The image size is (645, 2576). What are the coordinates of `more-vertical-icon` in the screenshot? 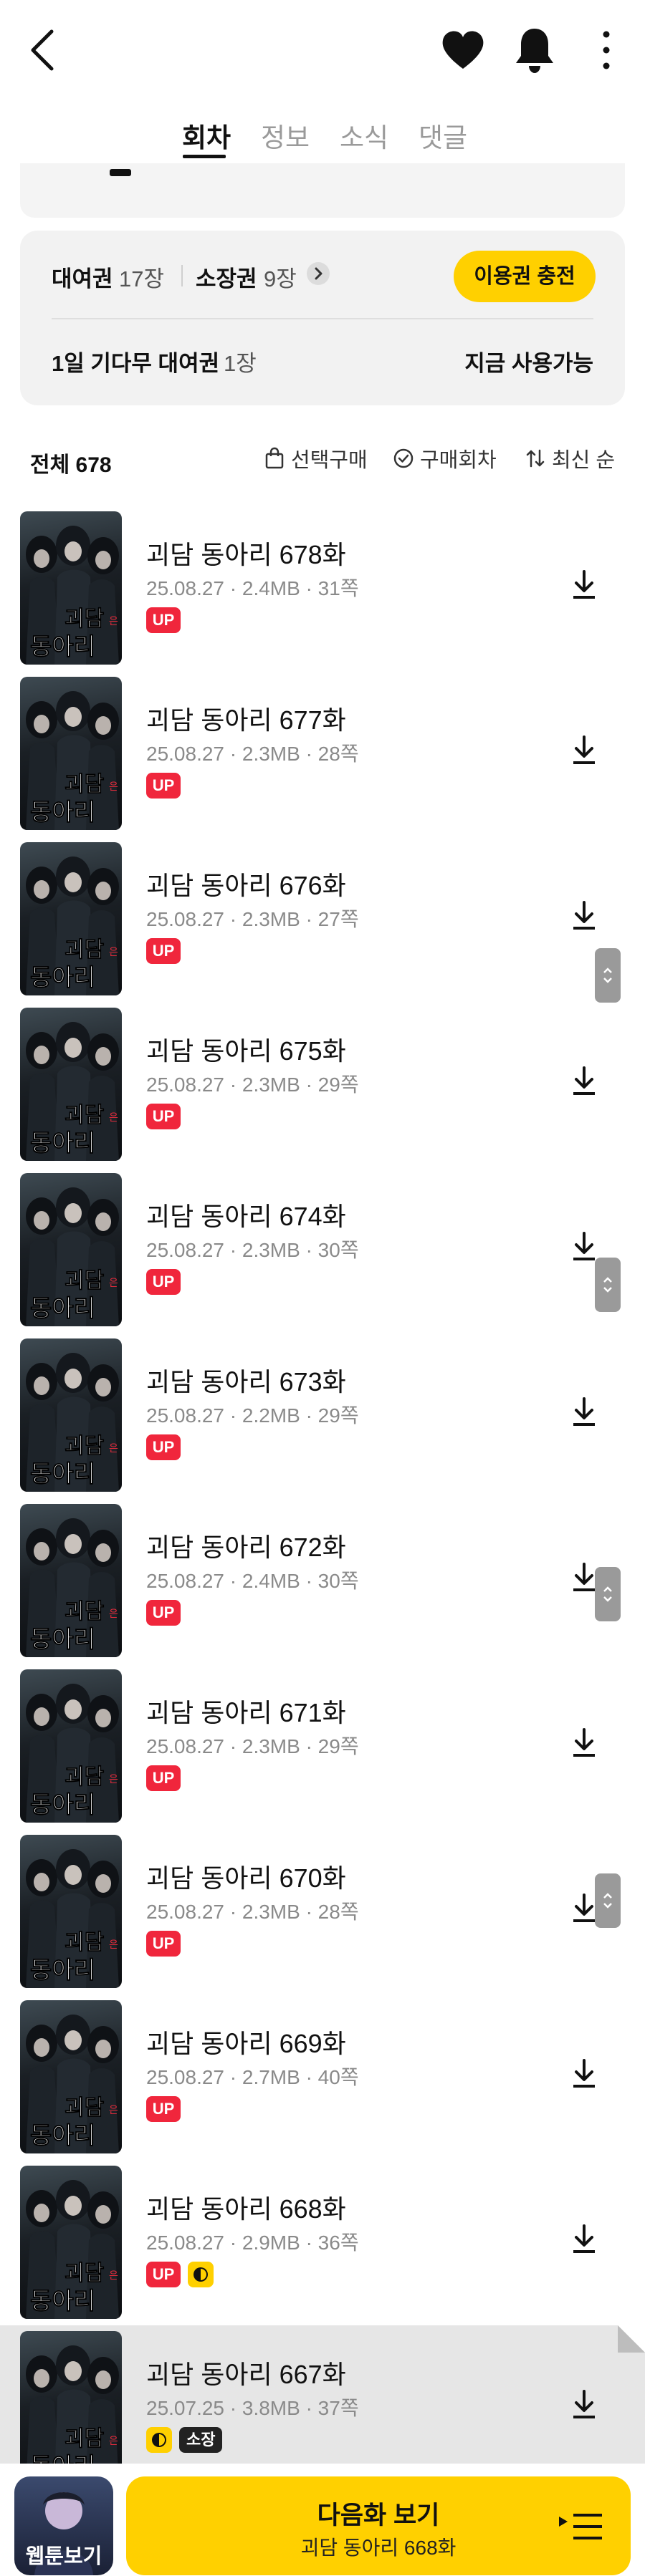 It's located at (606, 50).